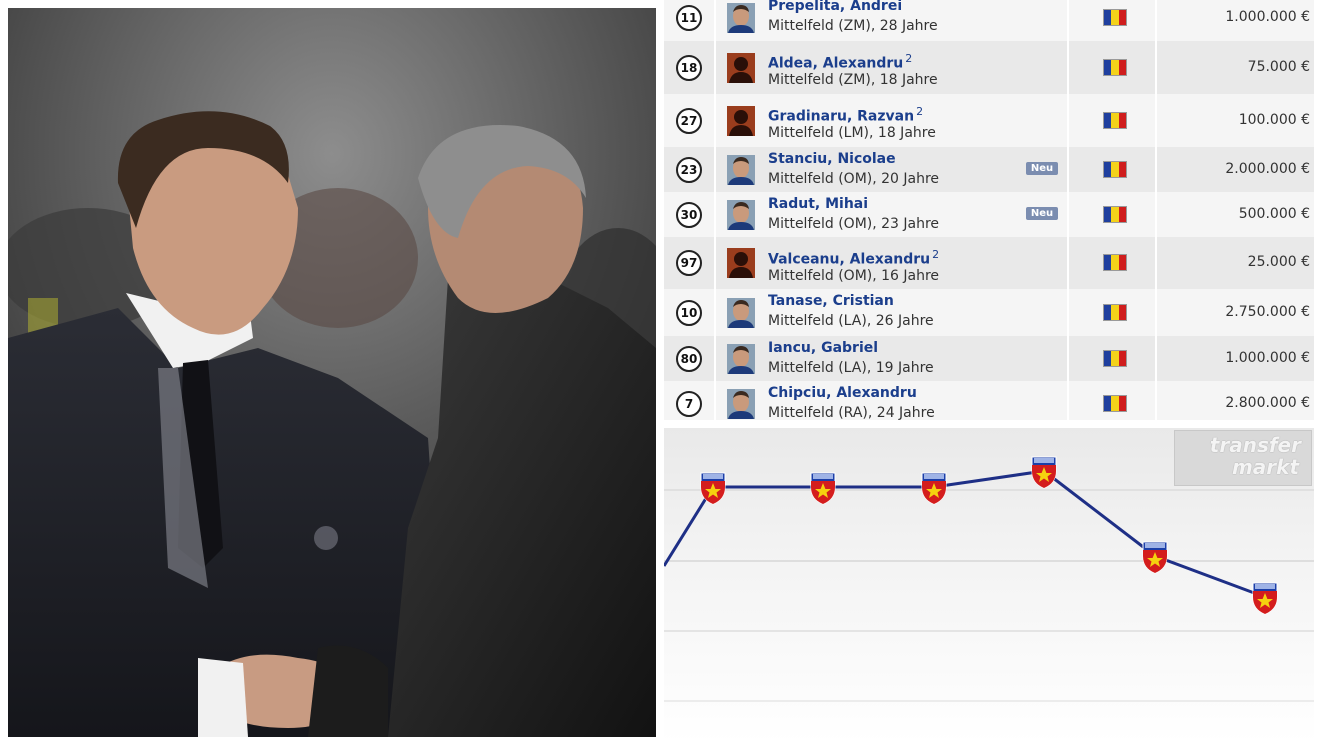 Image resolution: width=1320 pixels, height=743 pixels. I want to click on shirt-number-cell: 97, so click(690, 263).